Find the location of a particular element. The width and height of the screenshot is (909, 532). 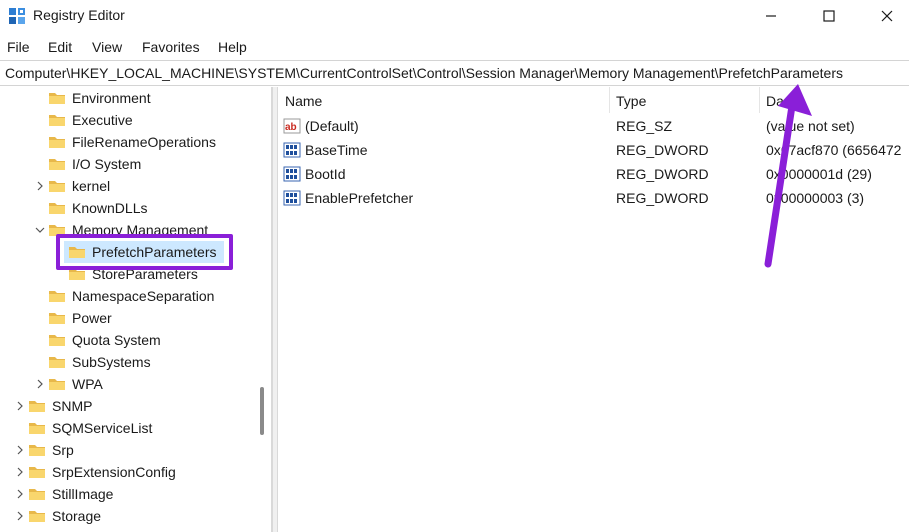

string-value-icon: ab is located at coordinates (292, 126).